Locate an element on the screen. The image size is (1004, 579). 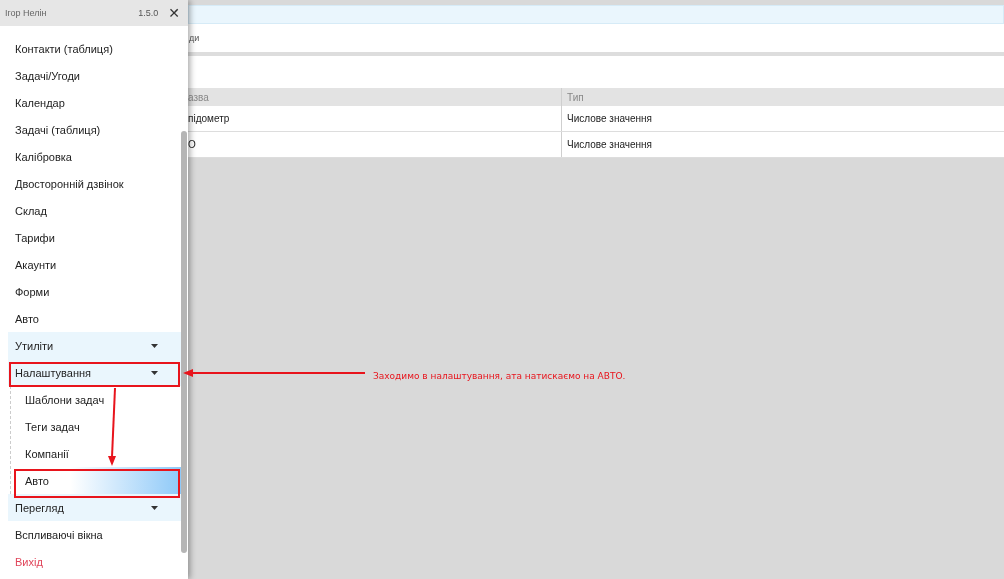
menu-item: Калібровка is located at coordinates (94, 156).